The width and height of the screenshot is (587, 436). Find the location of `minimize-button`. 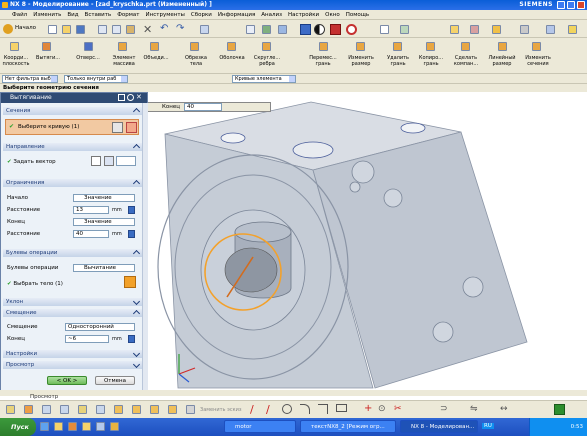

minimize-button is located at coordinates (561, 5).